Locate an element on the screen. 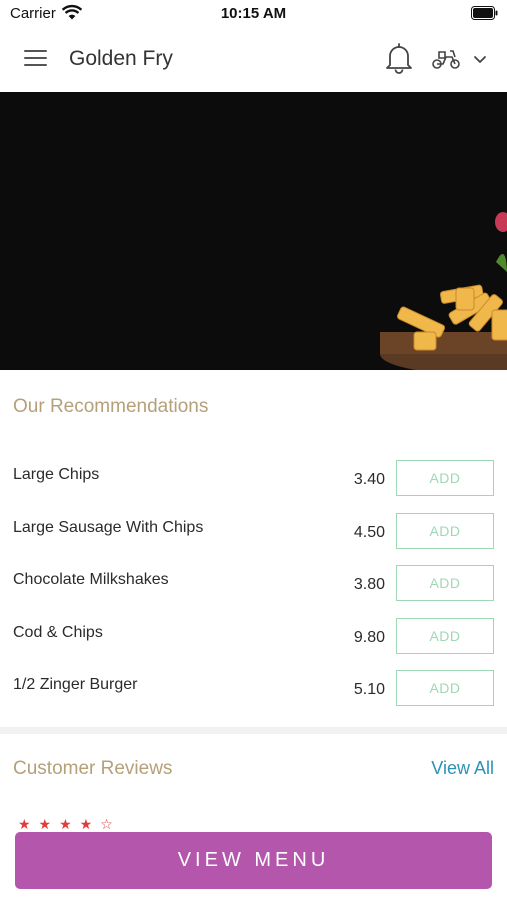 This screenshot has width=507, height=900. item-price: 3.80 is located at coordinates (369, 584).